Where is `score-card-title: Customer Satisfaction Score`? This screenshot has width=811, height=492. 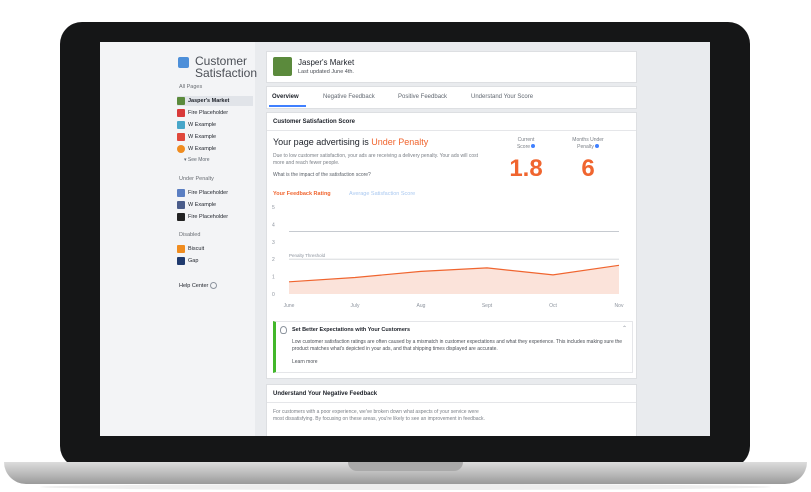
score-card-title: Customer Satisfaction Score is located at coordinates (314, 122).